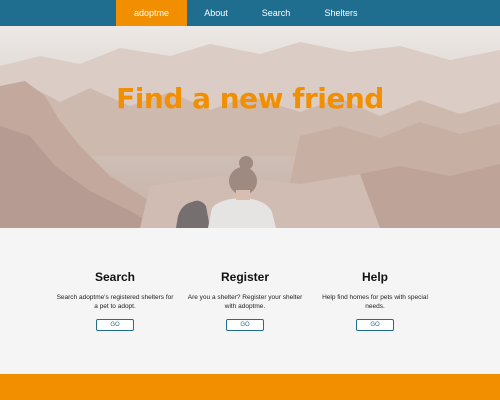 This screenshot has height=400, width=500. What do you see at coordinates (115, 325) in the screenshot?
I see `search-go-button: GO` at bounding box center [115, 325].